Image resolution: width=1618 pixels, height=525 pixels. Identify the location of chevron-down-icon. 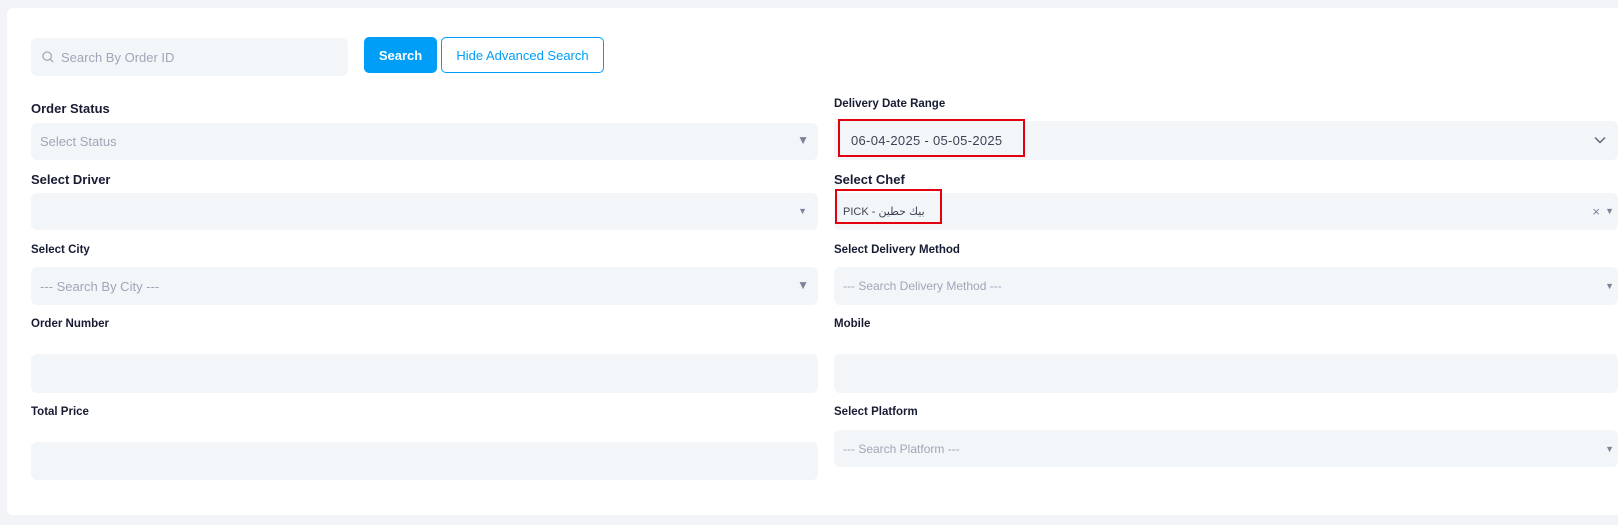
(1600, 140).